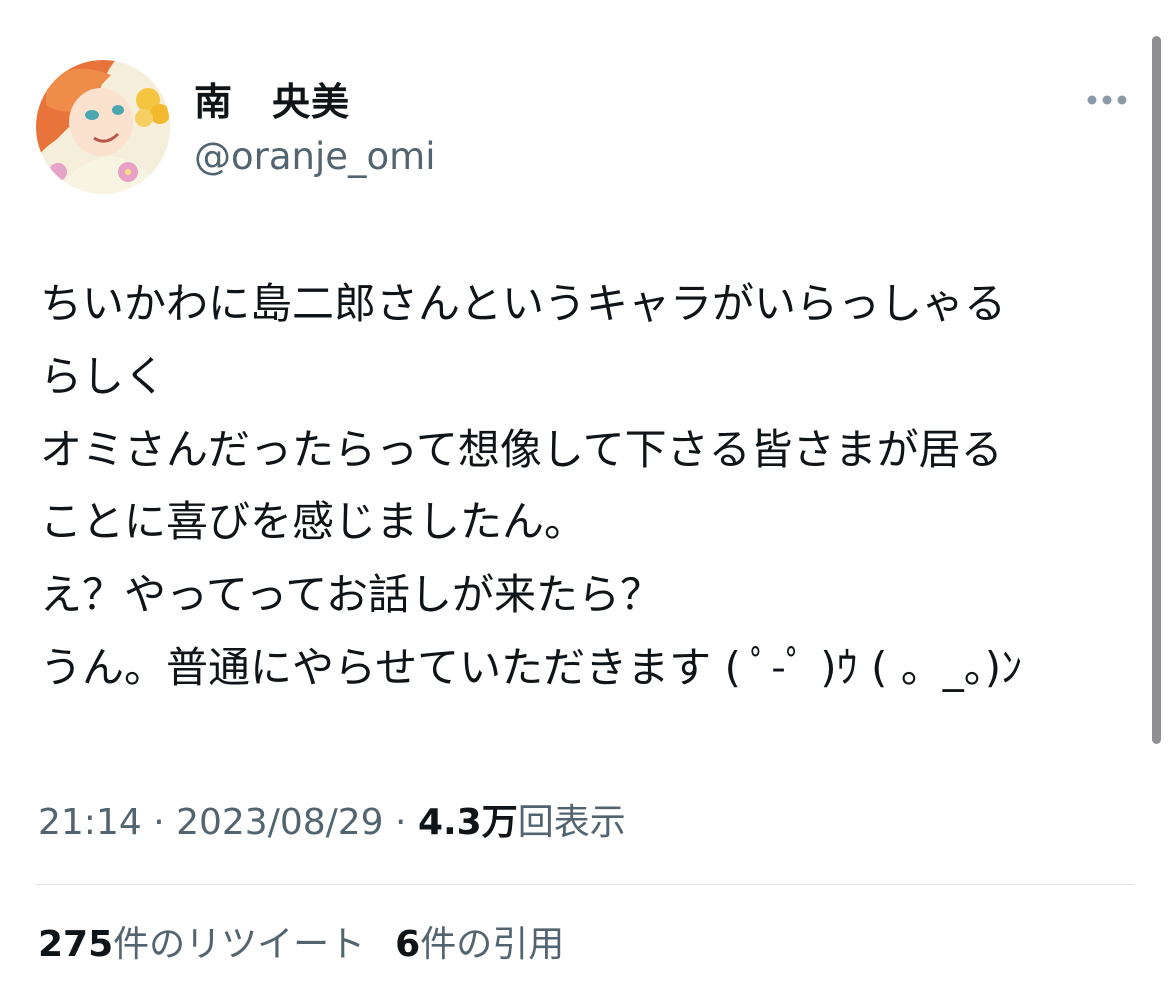  I want to click on tweet-text-line: え？やってってお話しが来たら？, so click(351, 595).